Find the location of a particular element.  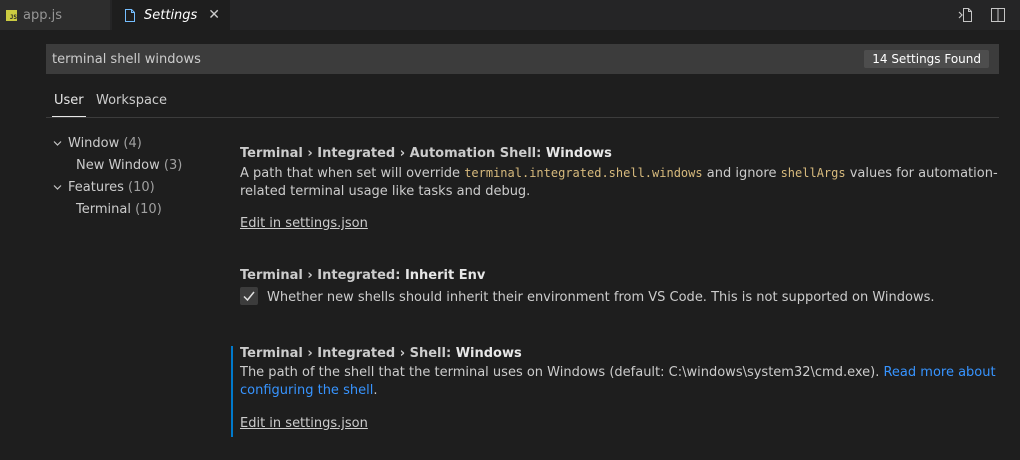

tab-app-js: JS app.js is located at coordinates (55, 15).